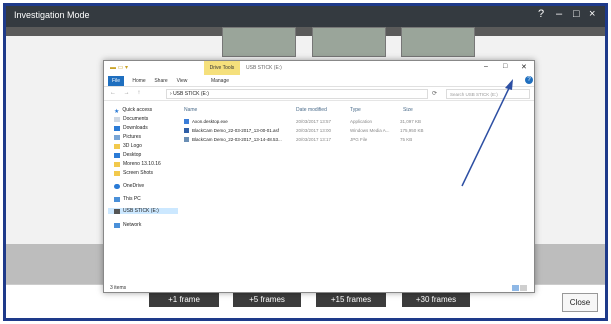 The width and height of the screenshot is (611, 324). What do you see at coordinates (311, 110) in the screenshot?
I see `column-date: Date modified` at bounding box center [311, 110].